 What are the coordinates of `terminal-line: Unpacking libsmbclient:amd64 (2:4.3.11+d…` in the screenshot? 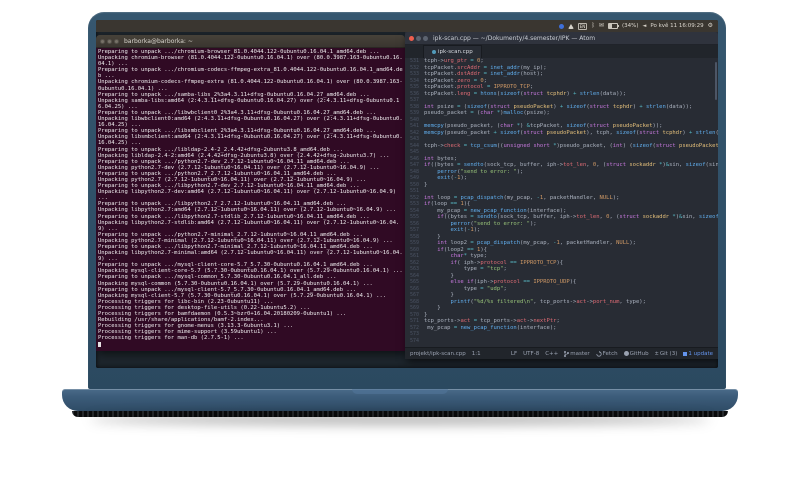 It's located at (250, 140).